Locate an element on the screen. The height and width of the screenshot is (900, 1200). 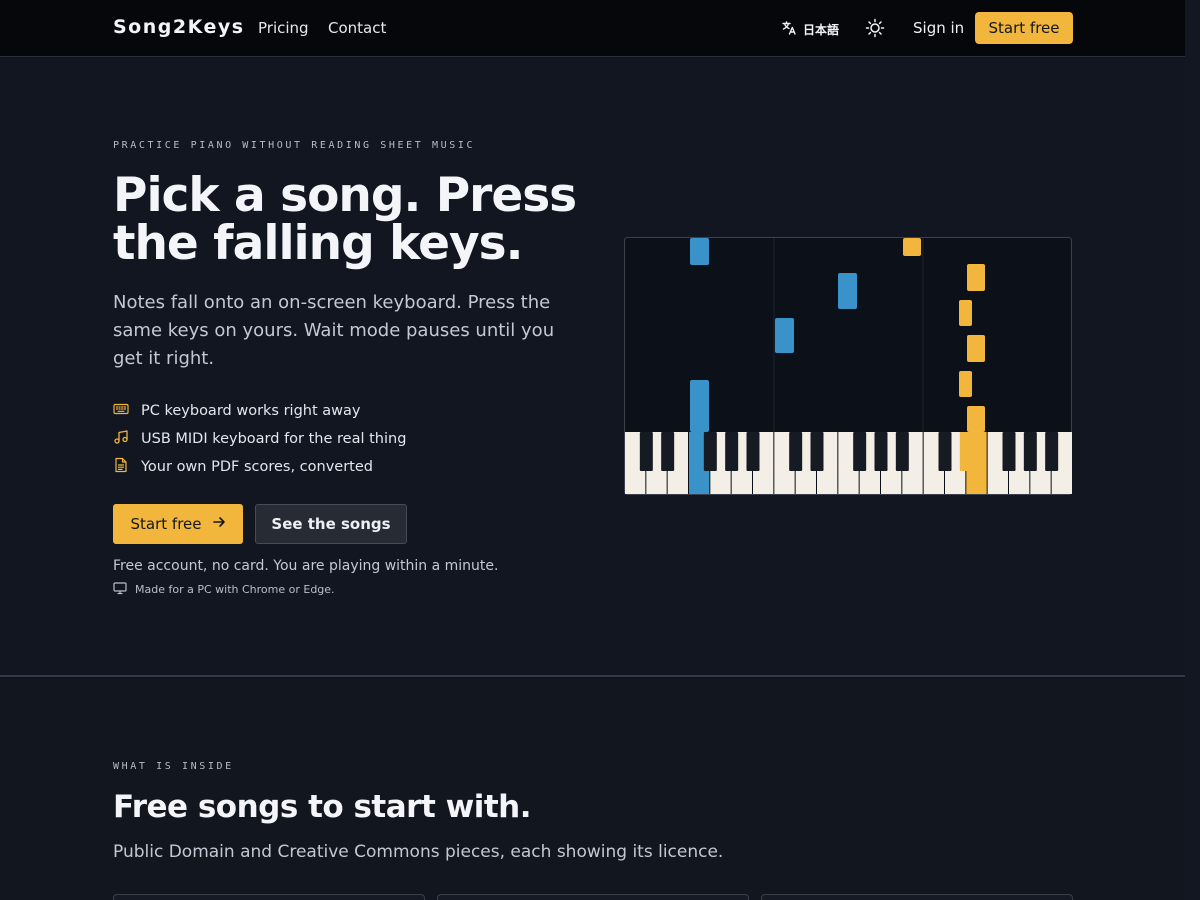
feature-label: USB MIDI keyboard for the real thing is located at coordinates (274, 439).